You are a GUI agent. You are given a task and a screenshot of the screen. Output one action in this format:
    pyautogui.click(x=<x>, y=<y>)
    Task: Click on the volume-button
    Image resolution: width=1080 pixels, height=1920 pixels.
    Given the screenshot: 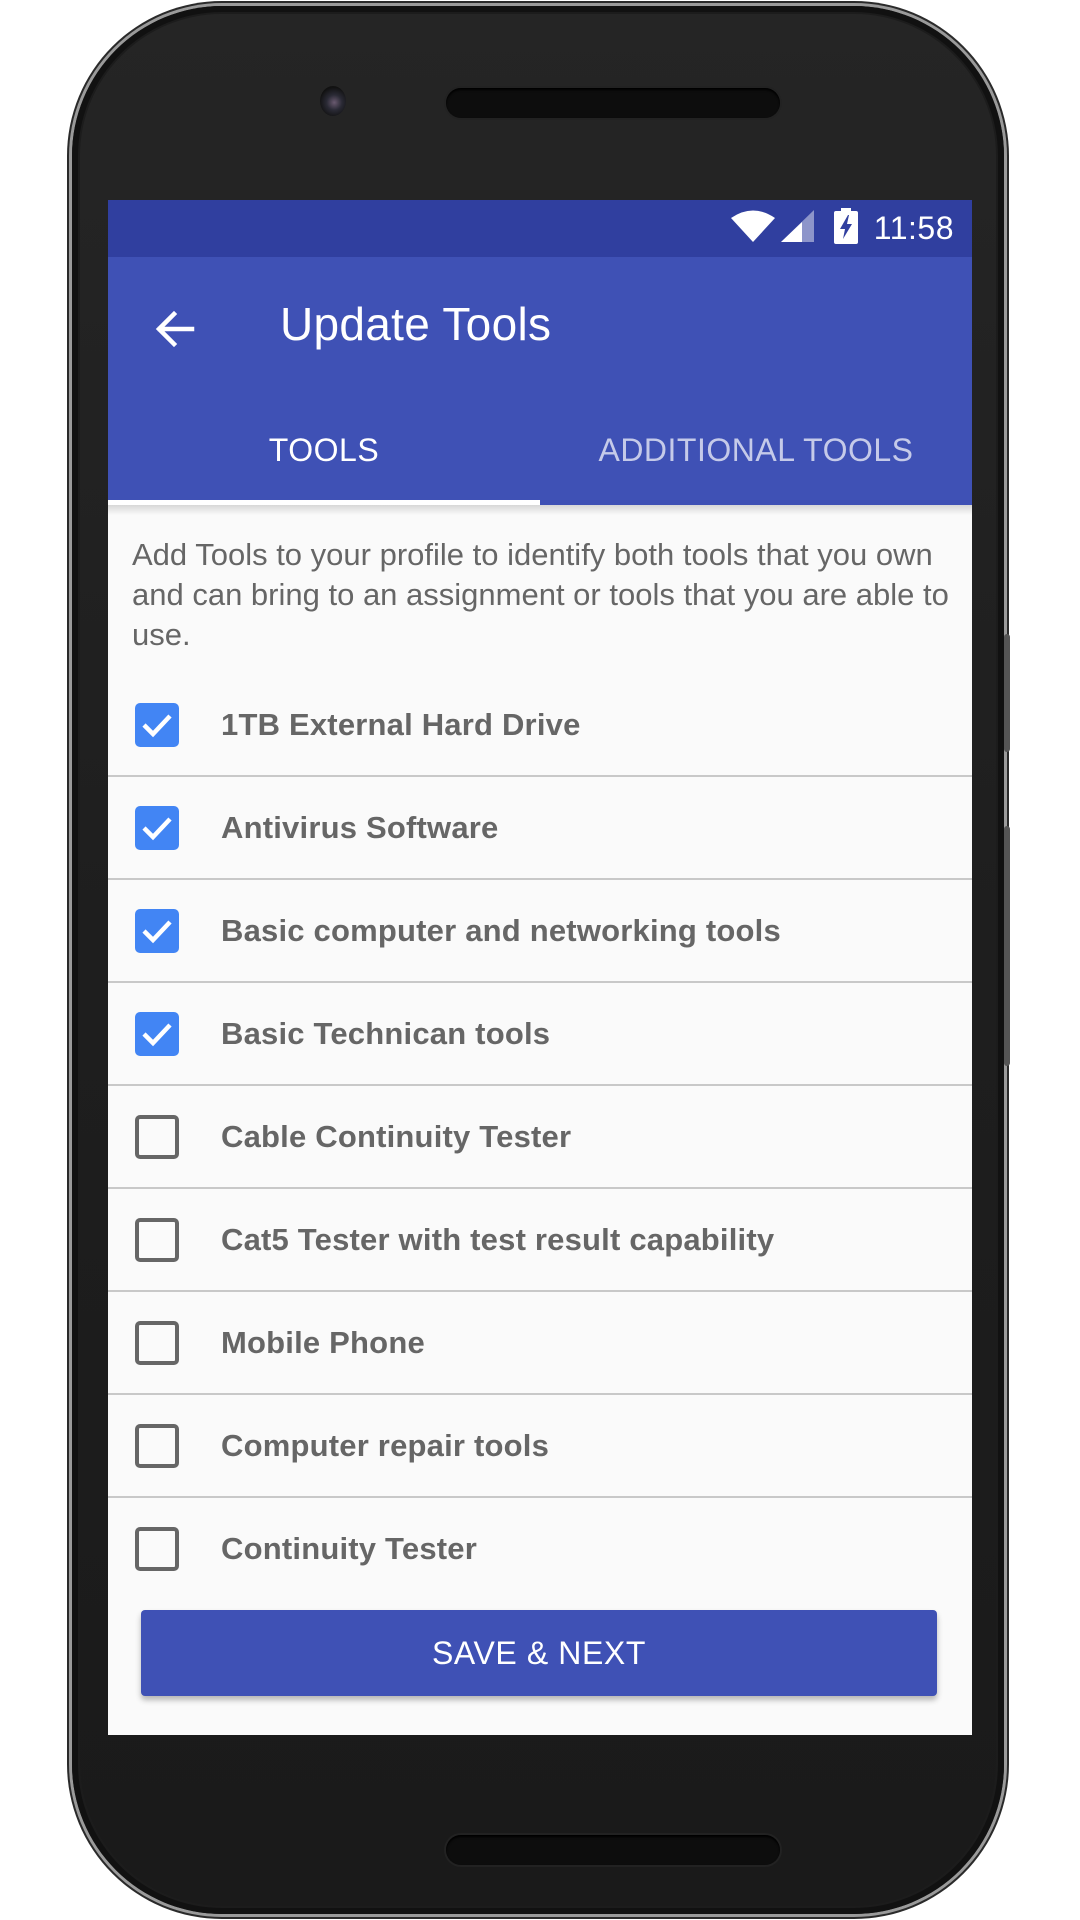 What is the action you would take?
    pyautogui.click(x=1007, y=946)
    